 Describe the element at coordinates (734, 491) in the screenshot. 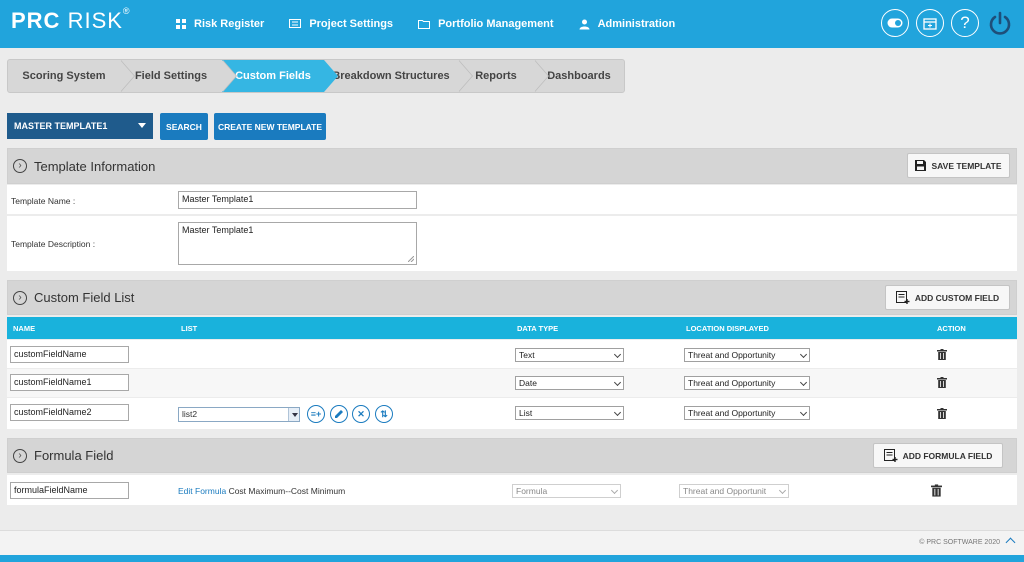

I see `location-select-disabled: Threat and Opportunit` at that location.